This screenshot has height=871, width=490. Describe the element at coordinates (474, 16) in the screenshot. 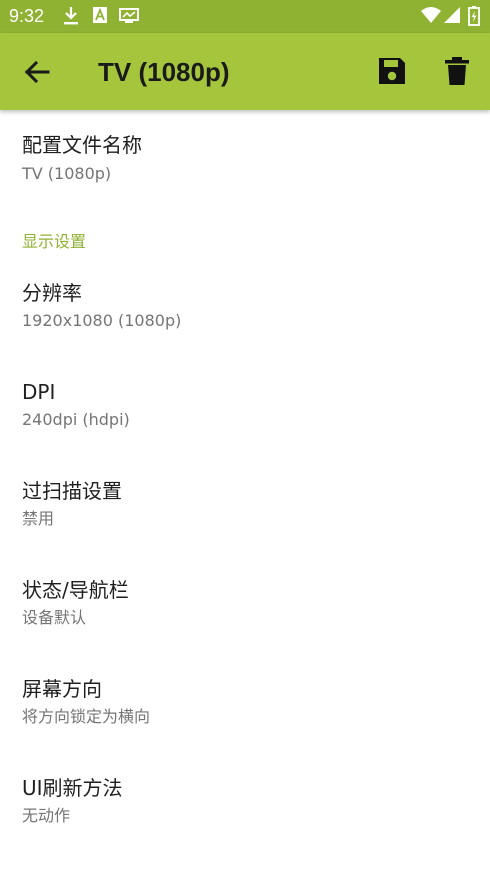

I see `battery-icon` at that location.